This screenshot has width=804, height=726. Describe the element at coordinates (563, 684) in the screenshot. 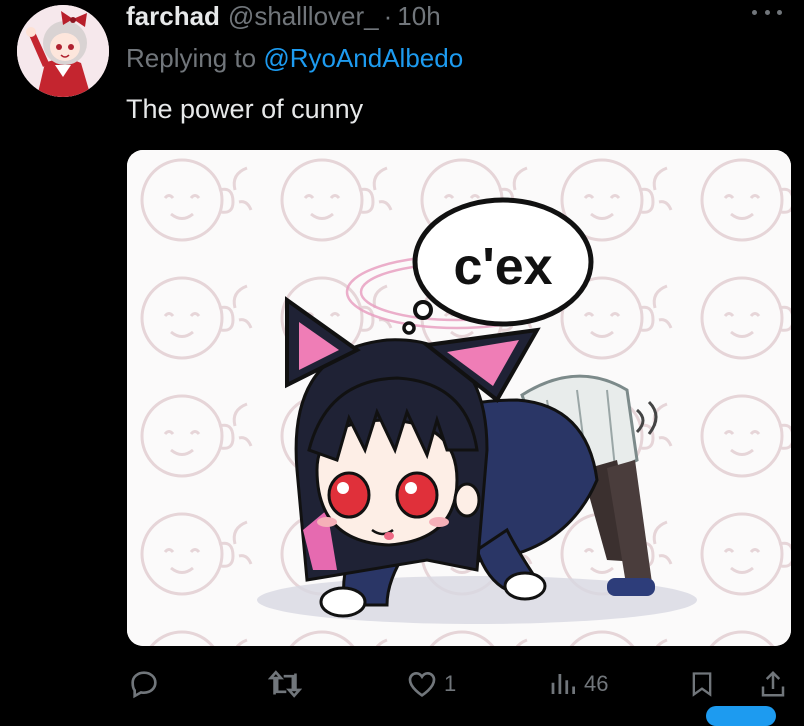

I see `views-icon` at that location.